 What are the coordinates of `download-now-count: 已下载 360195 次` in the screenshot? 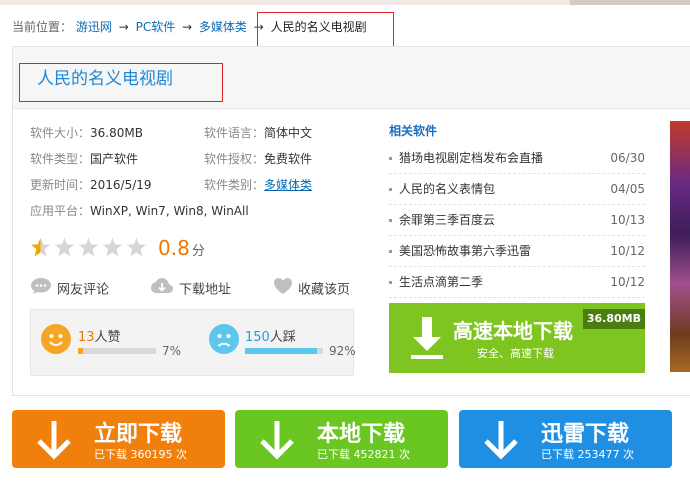 It's located at (140, 454).